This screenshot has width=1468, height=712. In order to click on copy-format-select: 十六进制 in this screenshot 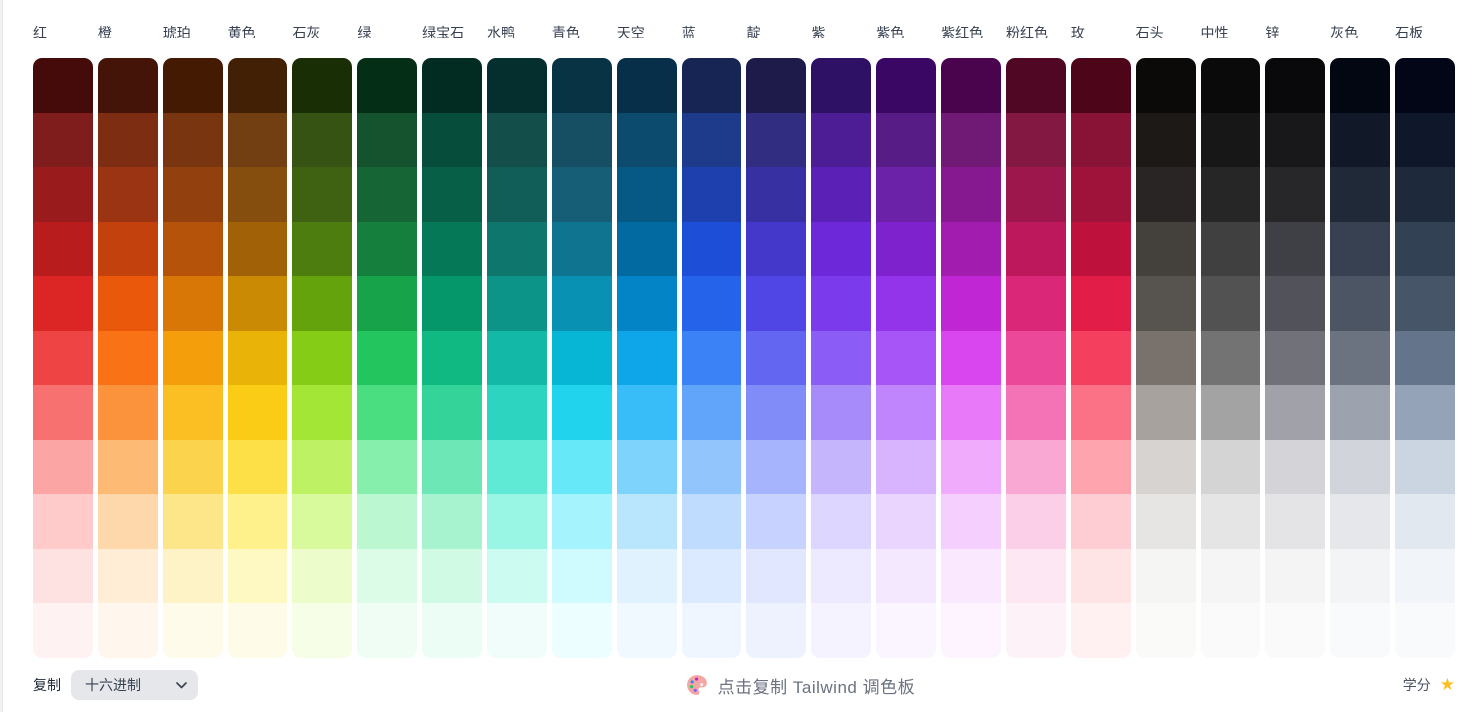, I will do `click(134, 685)`.